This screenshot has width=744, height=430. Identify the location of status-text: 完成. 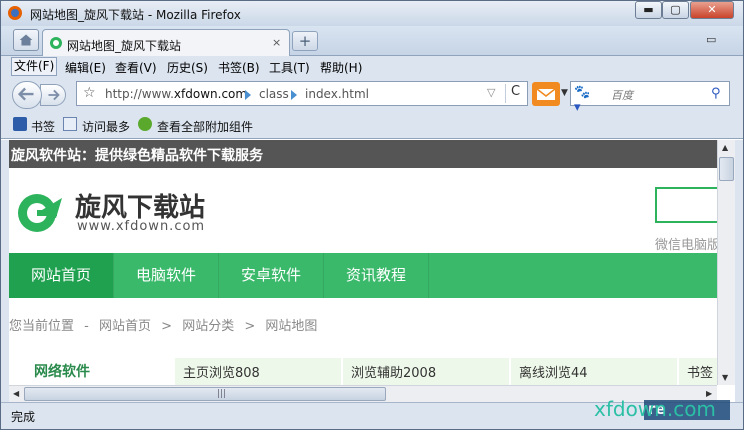
(23, 417).